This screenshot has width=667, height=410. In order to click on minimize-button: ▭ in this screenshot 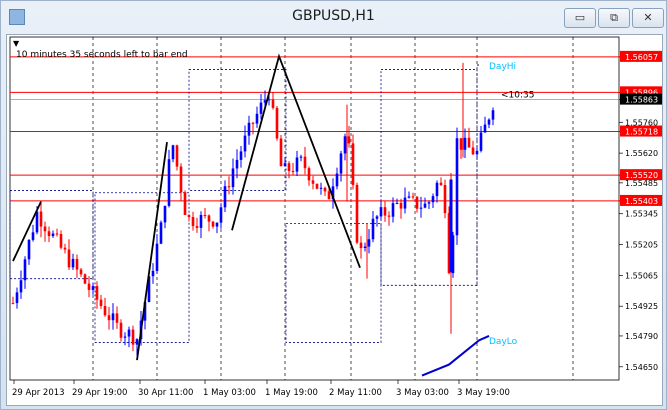, I will do `click(580, 18)`.